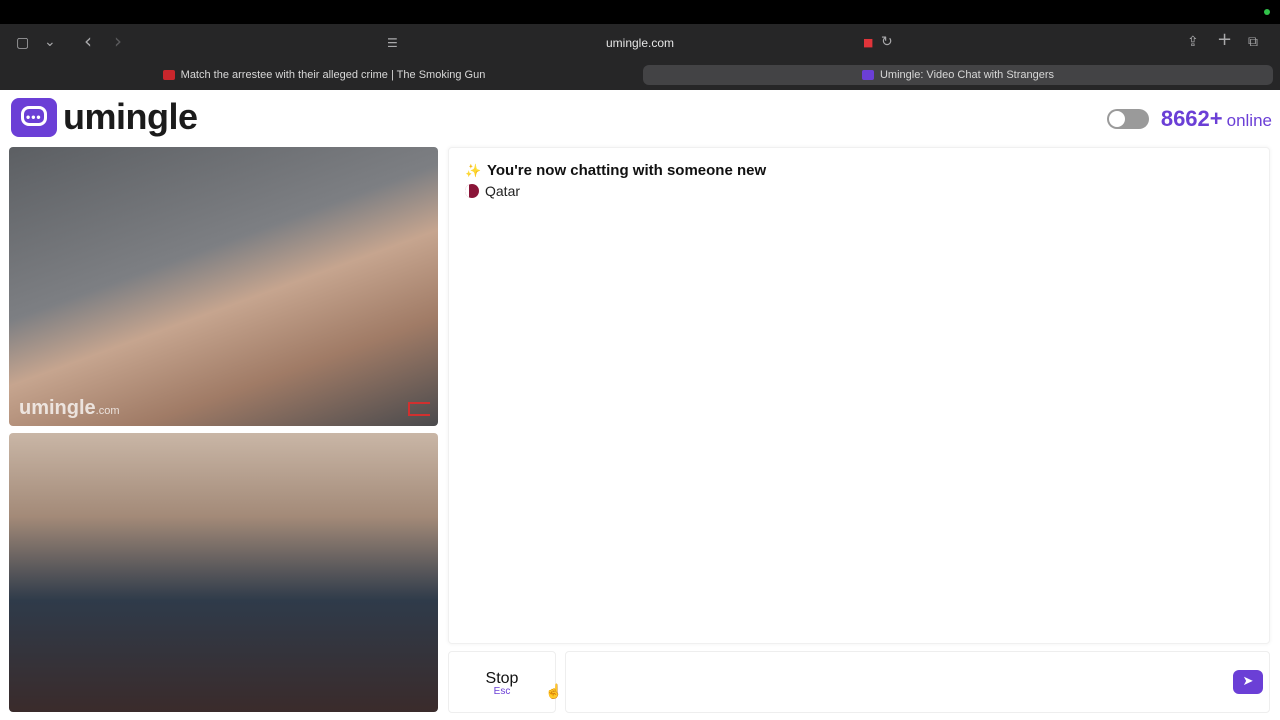 This screenshot has width=1280, height=720. What do you see at coordinates (554, 691) in the screenshot?
I see `hand-cursor-icon: ☝` at bounding box center [554, 691].